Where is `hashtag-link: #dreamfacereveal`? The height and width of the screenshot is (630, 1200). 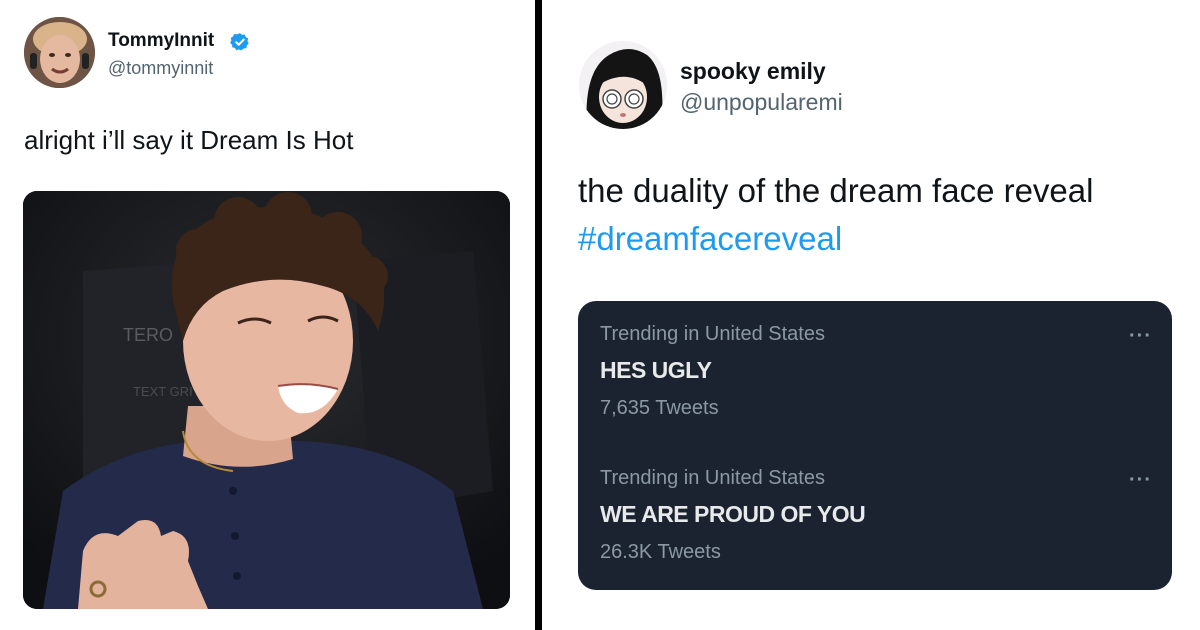 hashtag-link: #dreamfacereveal is located at coordinates (710, 239).